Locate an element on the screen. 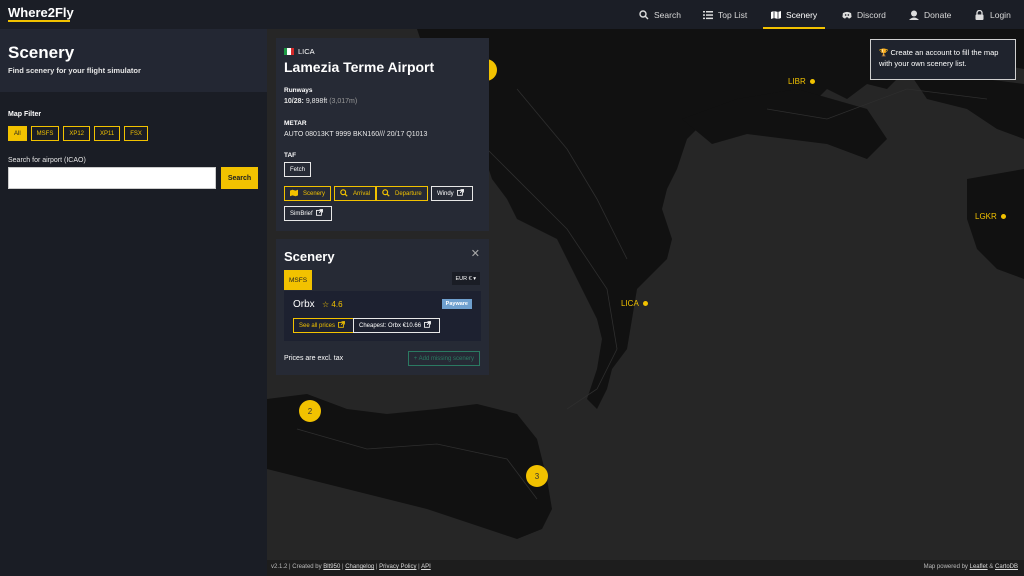  filter-xp11-button: XP11 is located at coordinates (107, 133).